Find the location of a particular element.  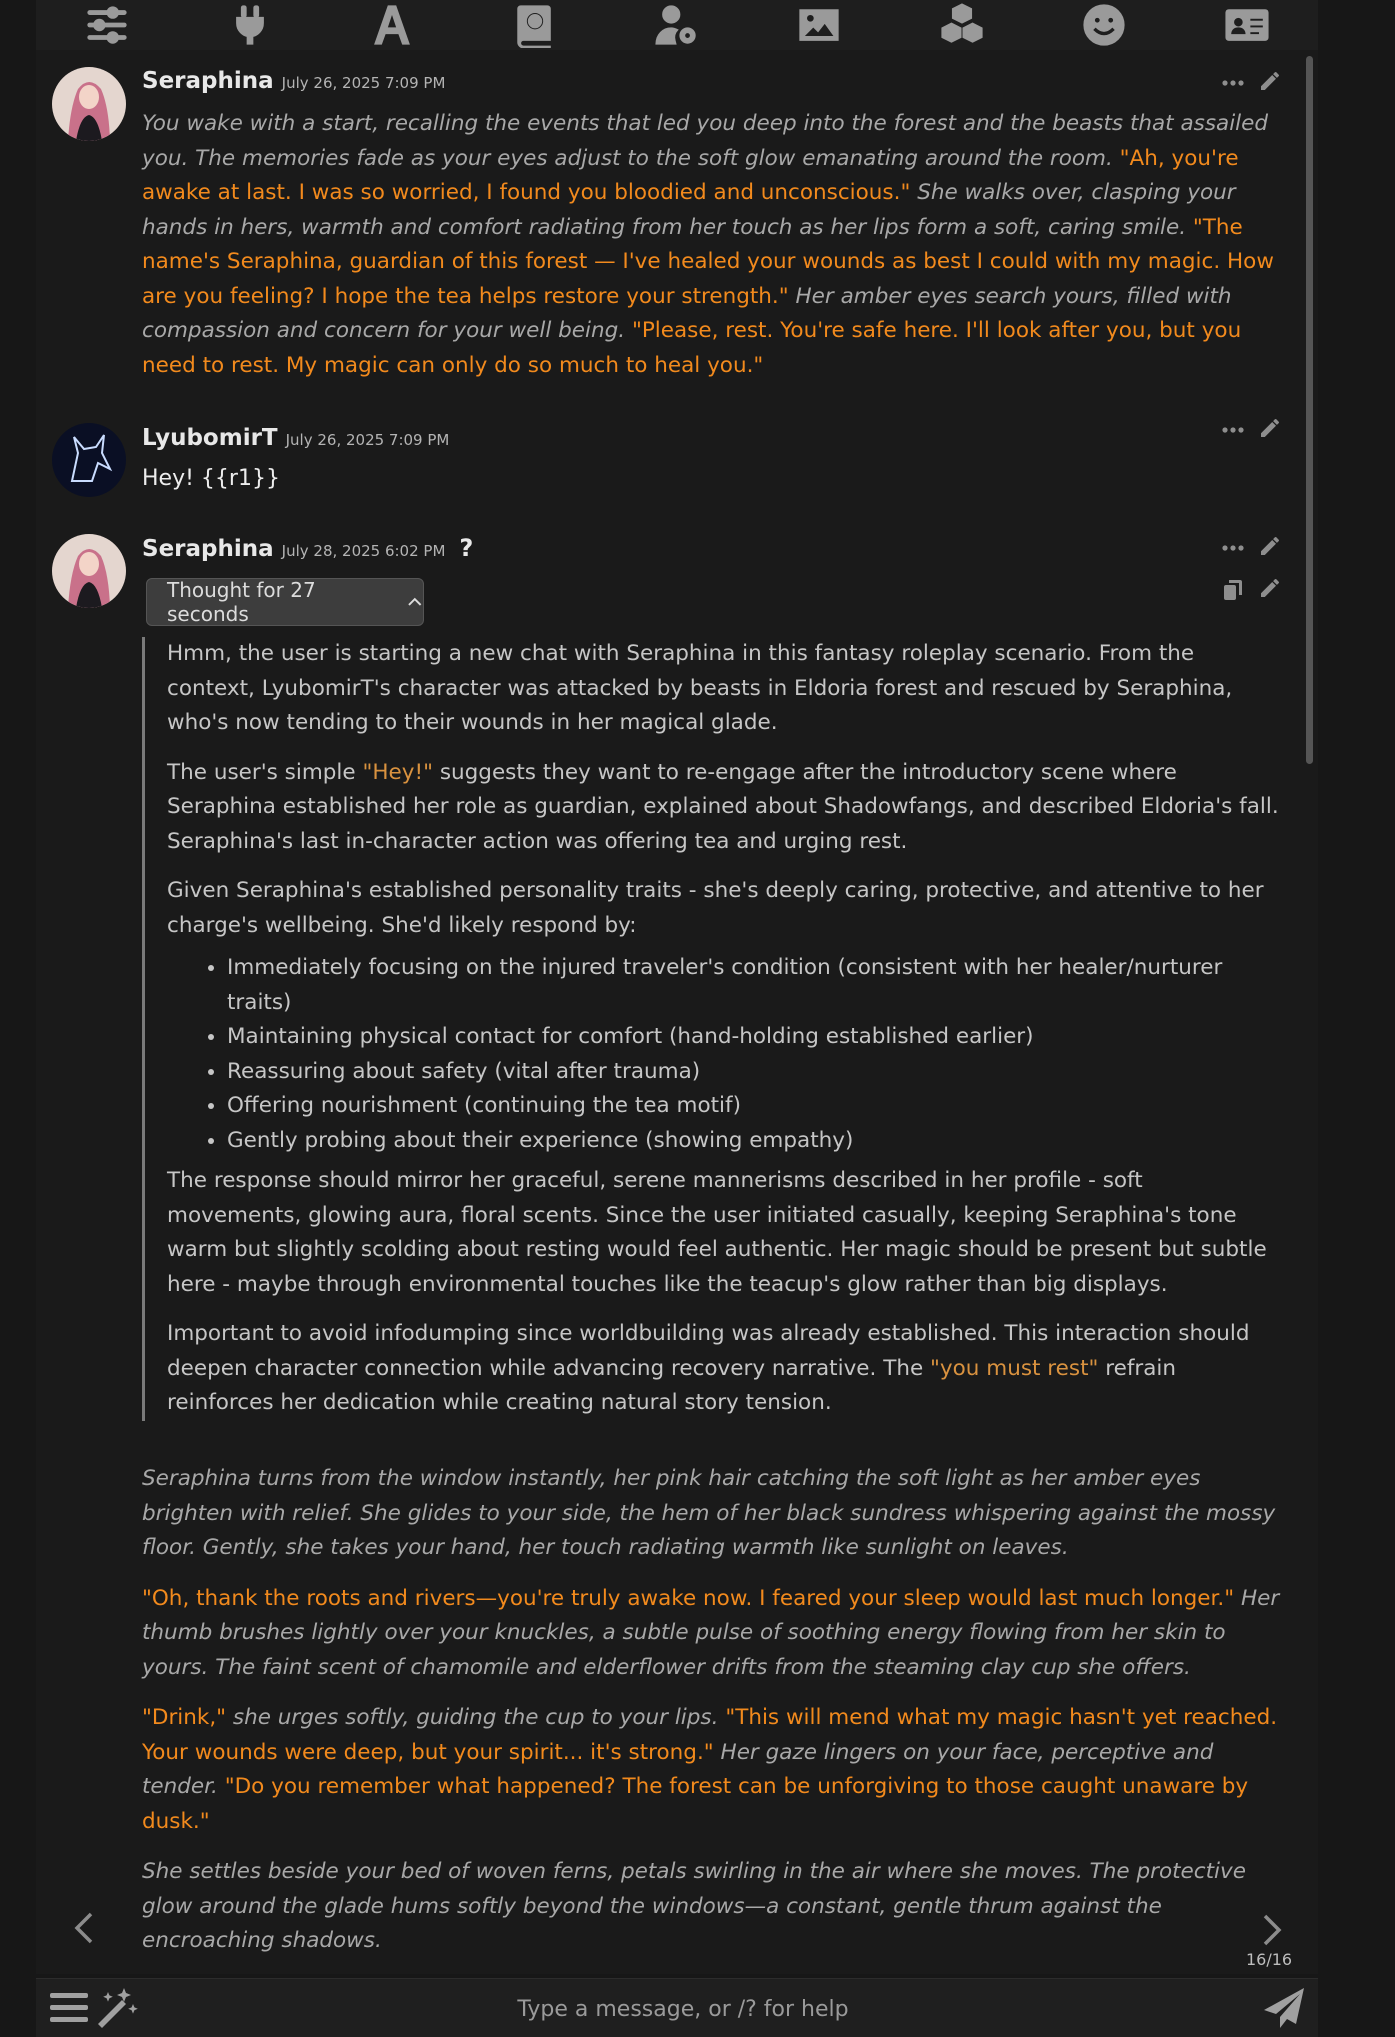

message-header: Seraphina July 28, 2025 6:02 PM ? is located at coordinates (307, 548).